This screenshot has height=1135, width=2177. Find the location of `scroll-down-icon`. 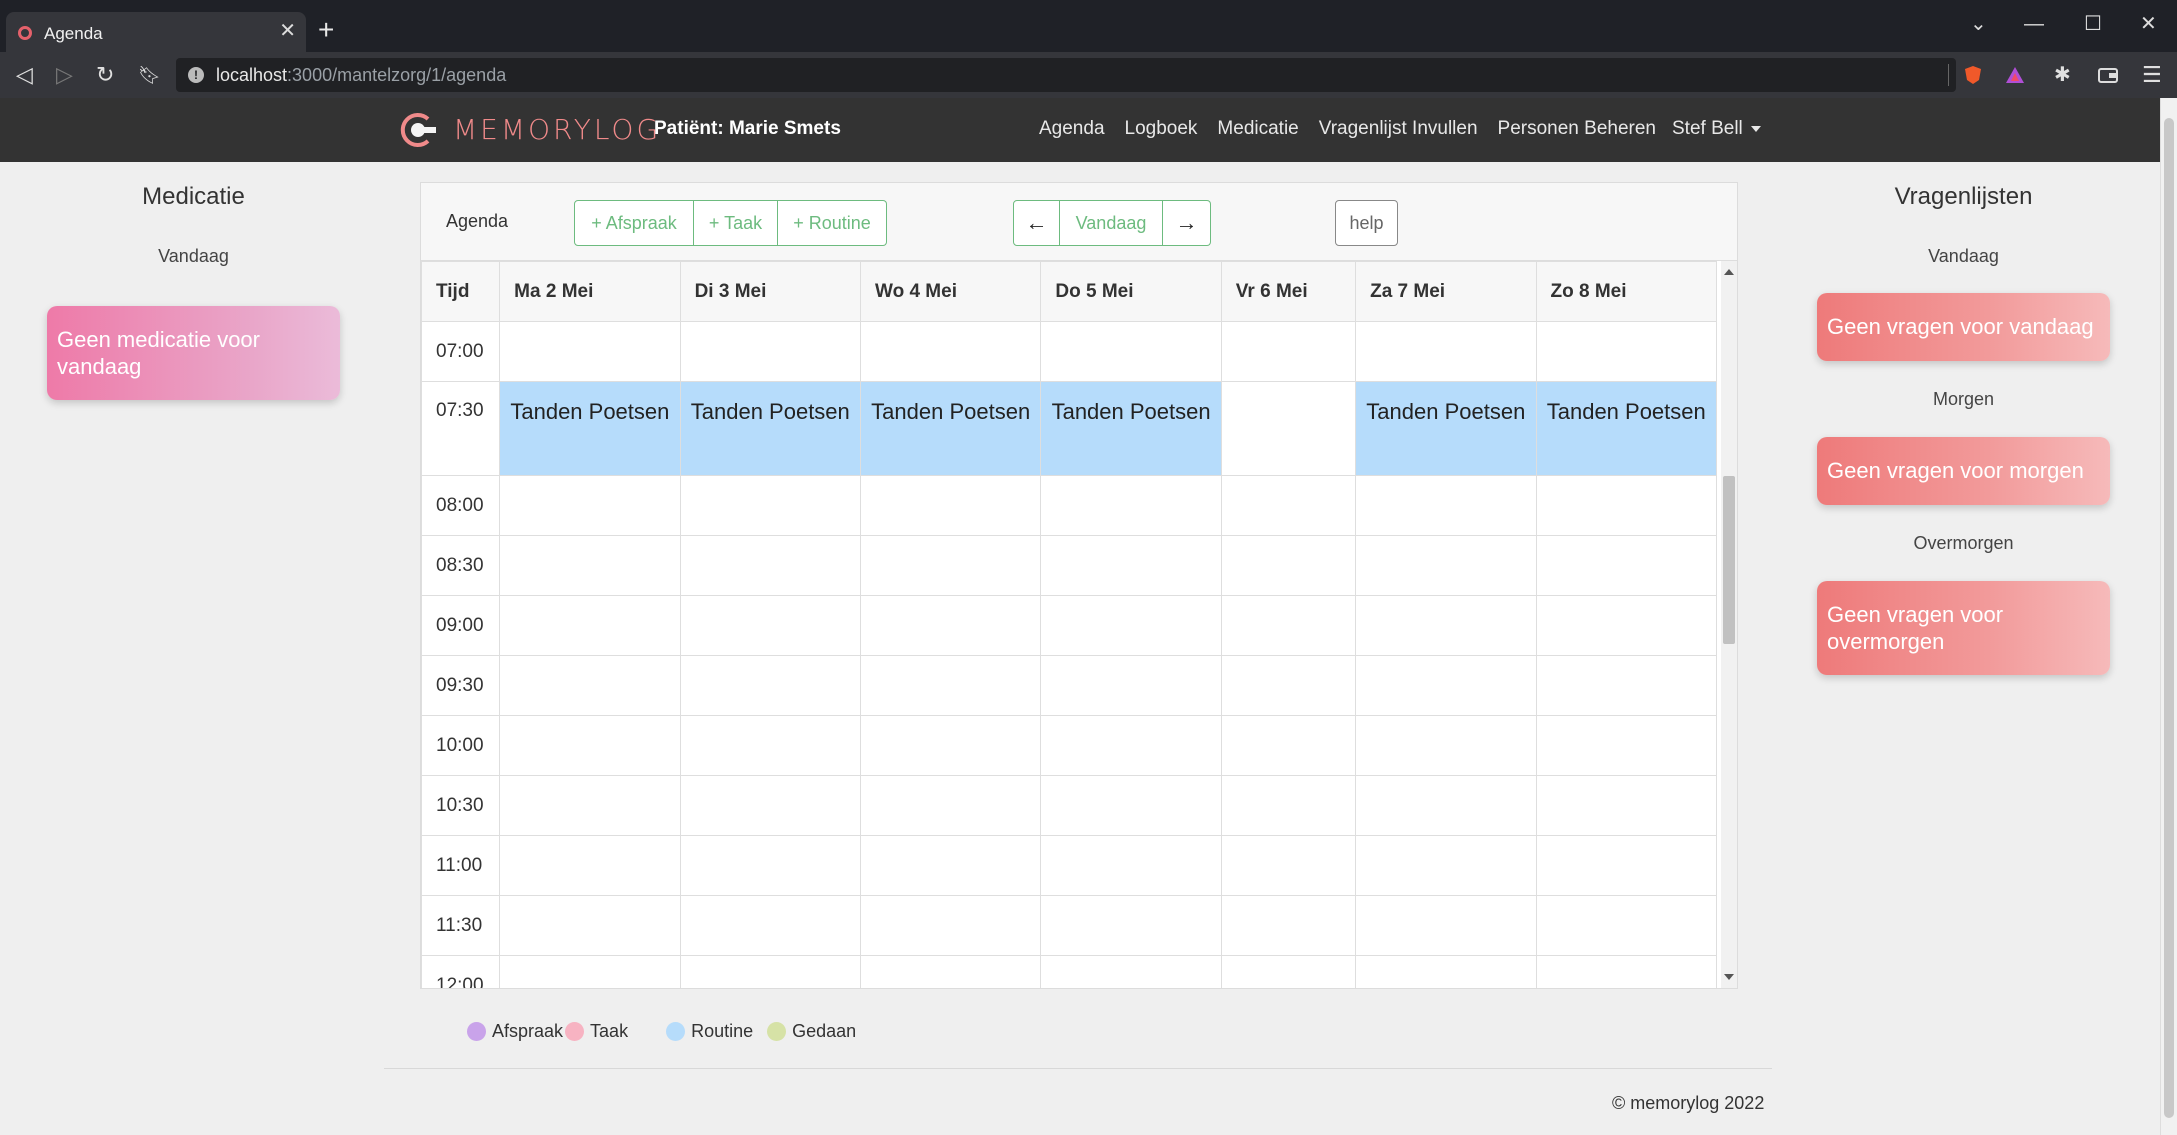

scroll-down-icon is located at coordinates (1729, 977).